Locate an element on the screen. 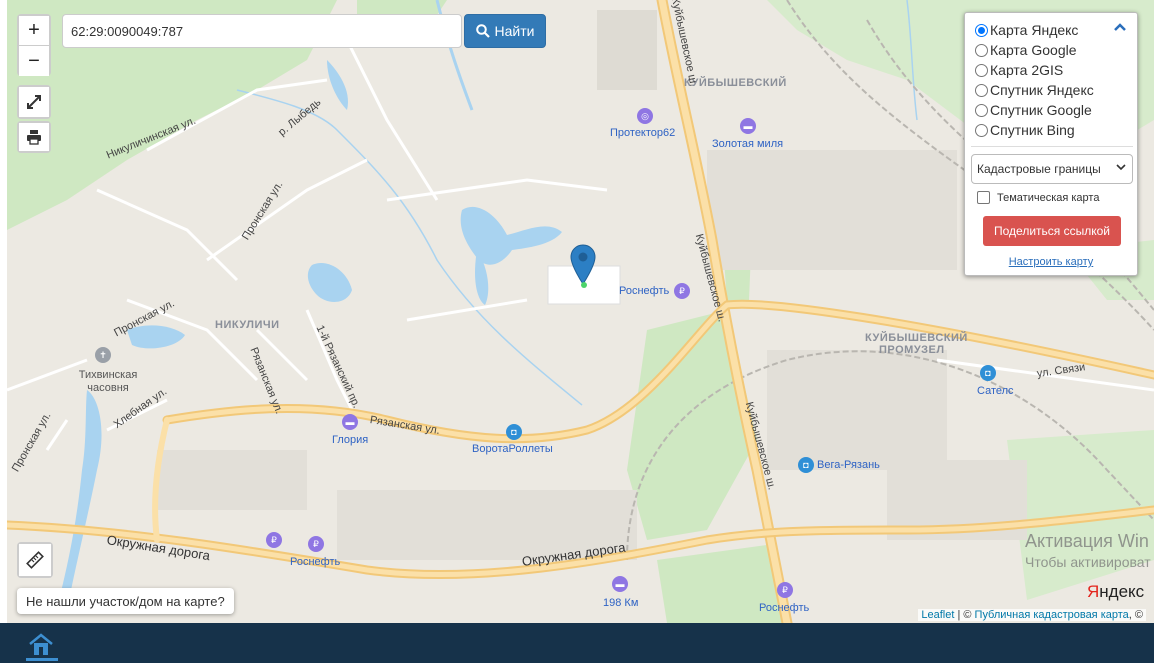 Image resolution: width=1154 pixels, height=663 pixels. bottom-nav-bar is located at coordinates (577, 643).